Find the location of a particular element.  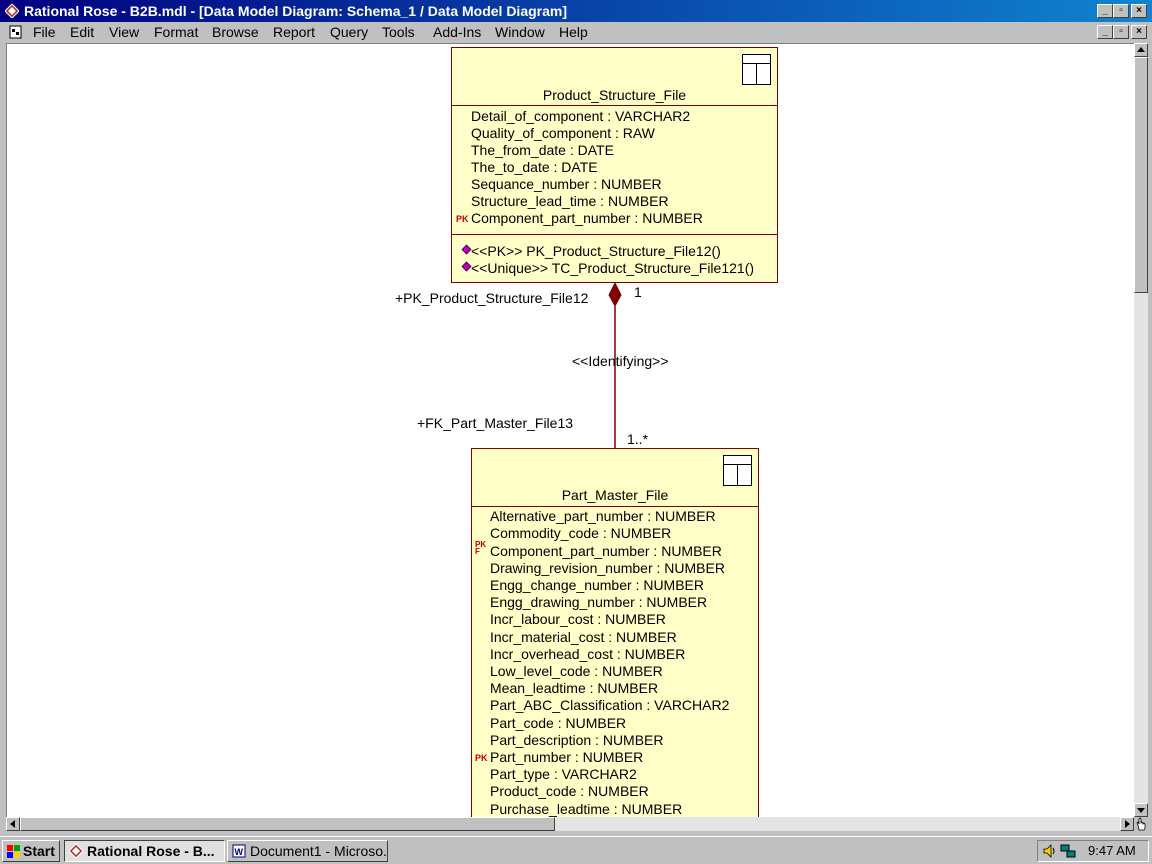

vertical-scrollbar is located at coordinates (1141, 430).